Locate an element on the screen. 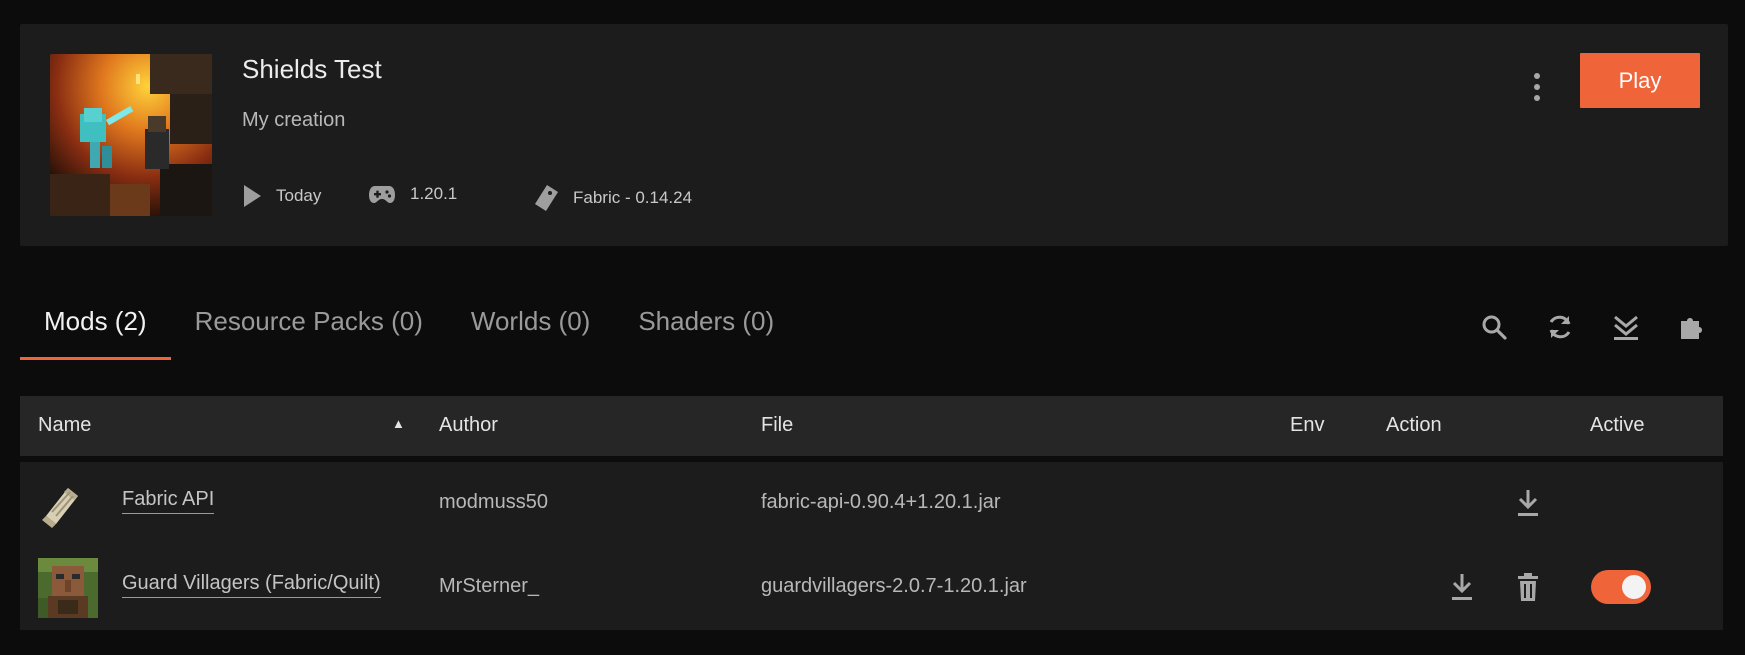 The height and width of the screenshot is (655, 1745). toggle-knob is located at coordinates (1634, 587).